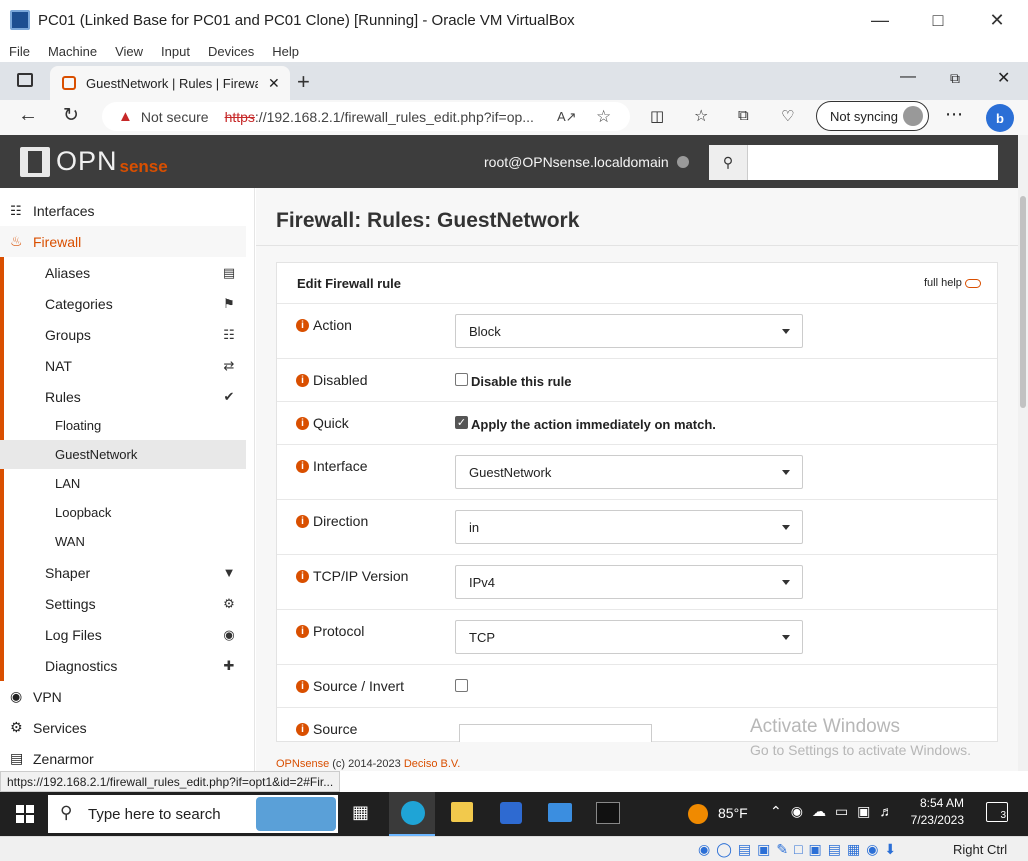  I want to click on sidebar-item-shaper: Shaper ▼, so click(123, 572).